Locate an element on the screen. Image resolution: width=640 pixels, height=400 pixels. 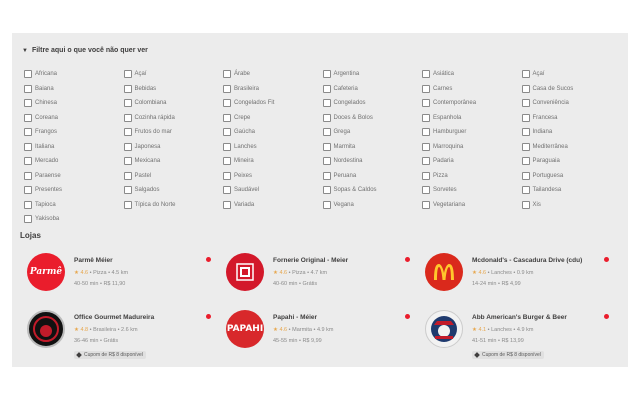
filter-option: Cozinha rápida is located at coordinates (173, 118).